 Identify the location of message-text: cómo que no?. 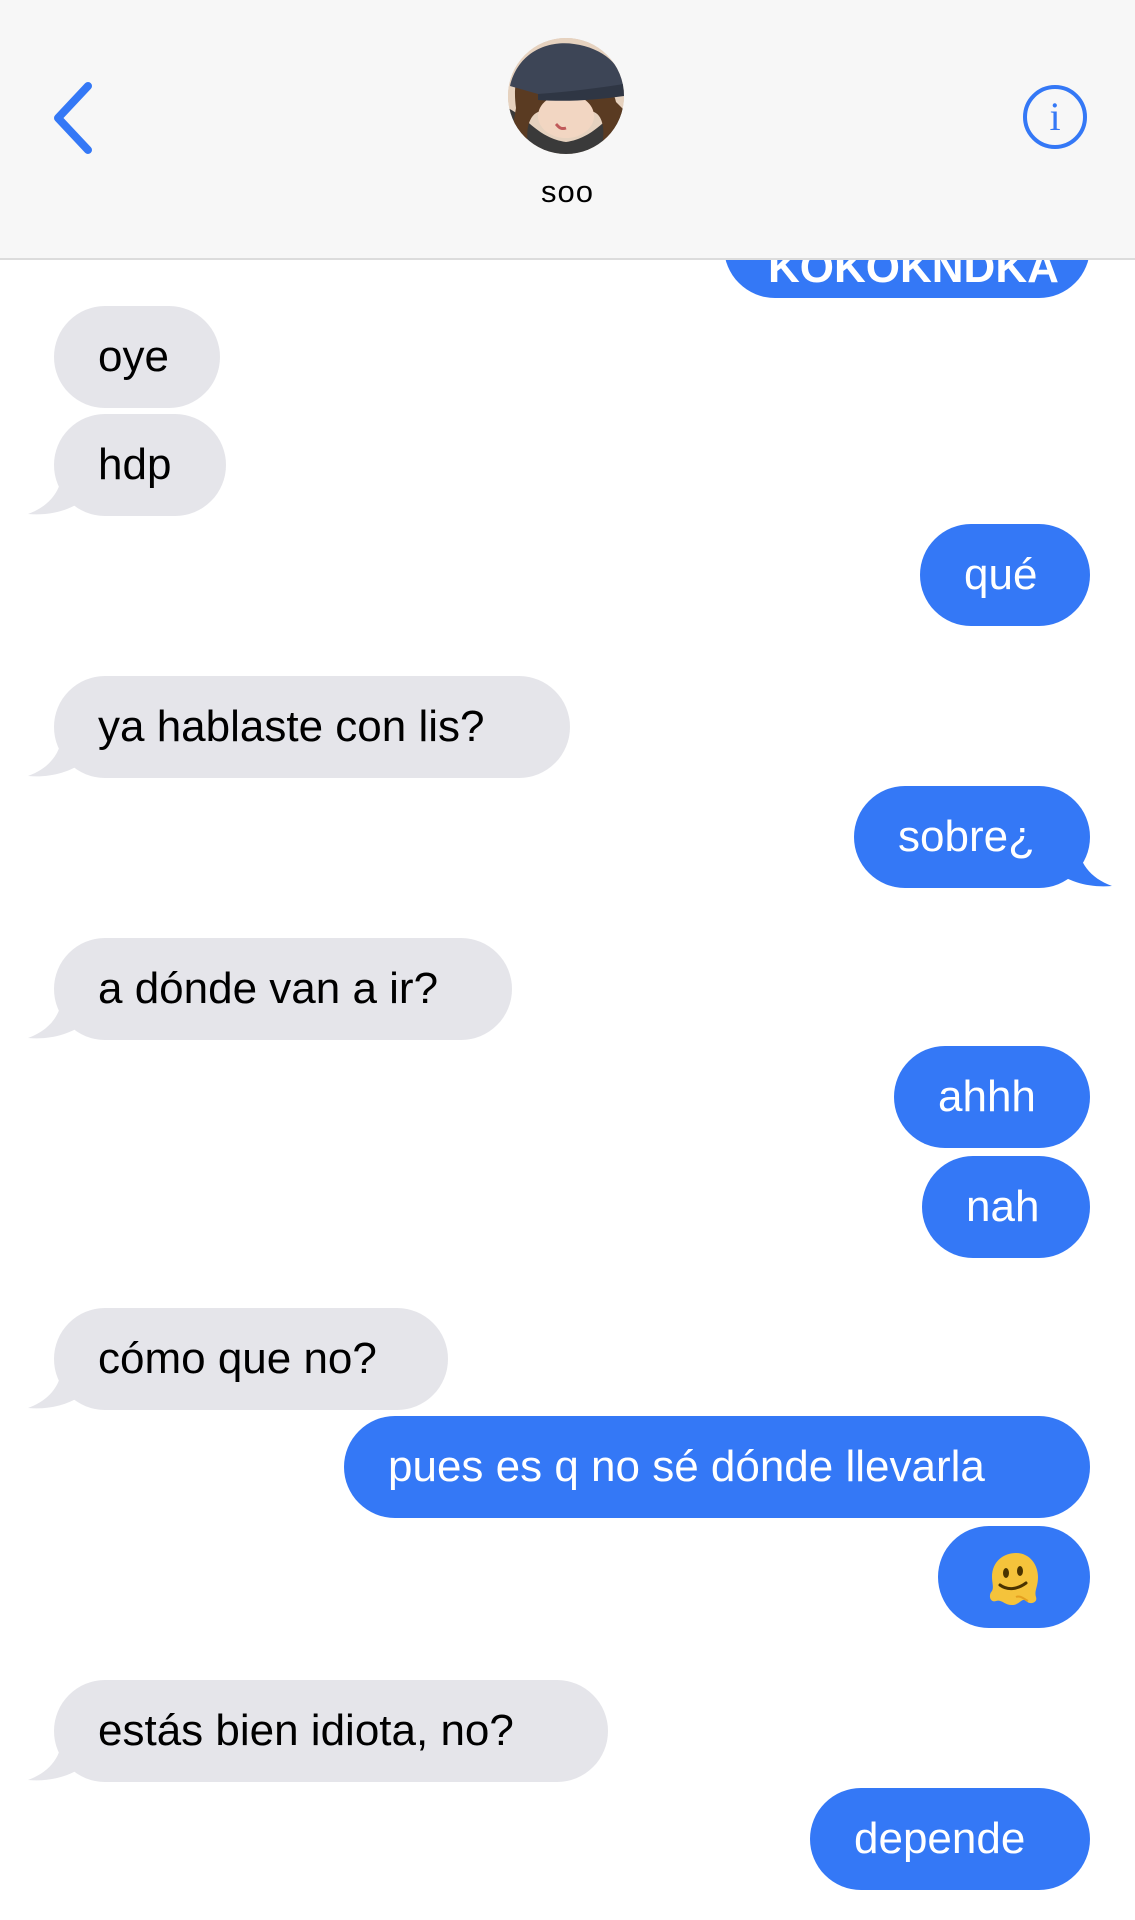
(237, 1358).